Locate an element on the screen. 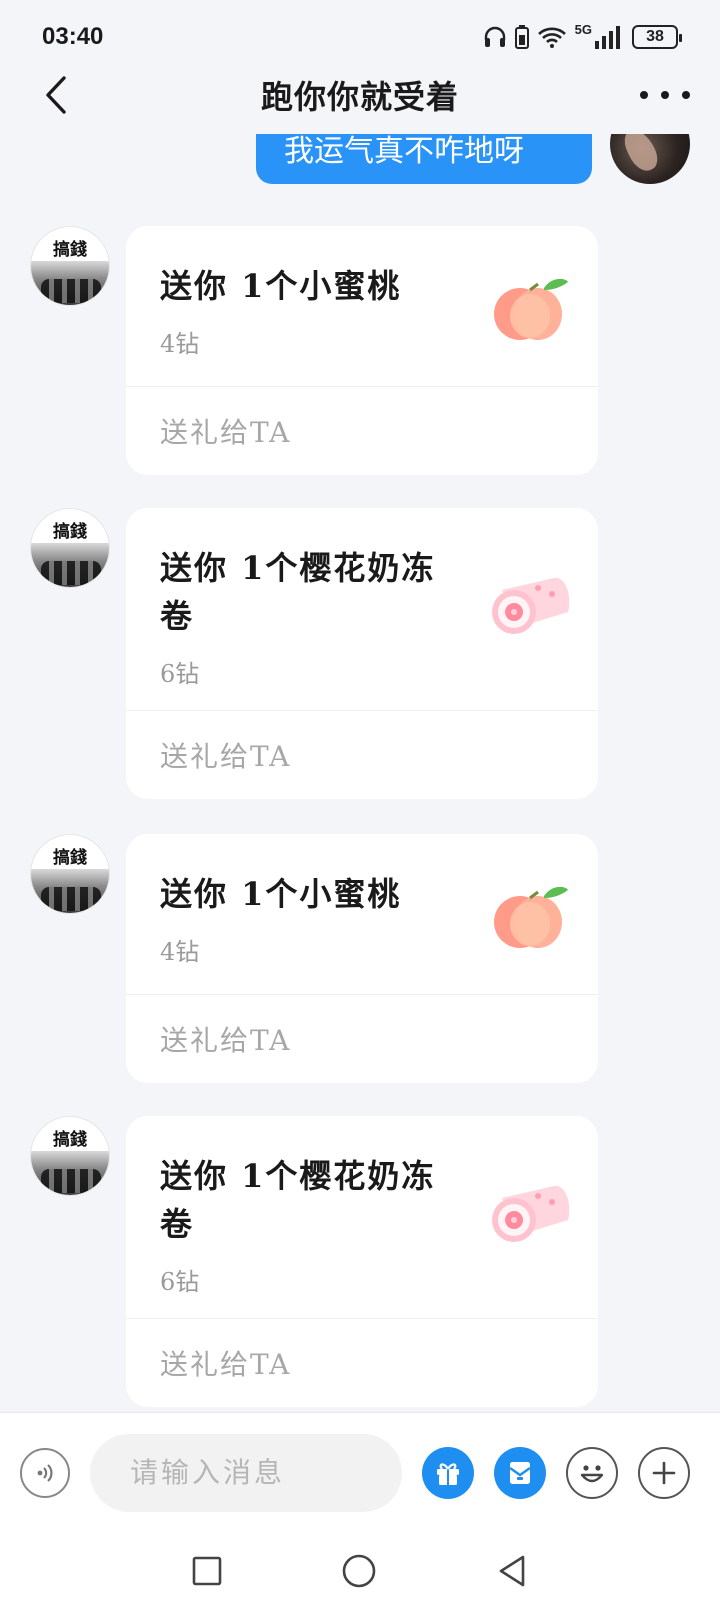 The width and height of the screenshot is (720, 1610). phone-battery-icon is located at coordinates (521, 37).